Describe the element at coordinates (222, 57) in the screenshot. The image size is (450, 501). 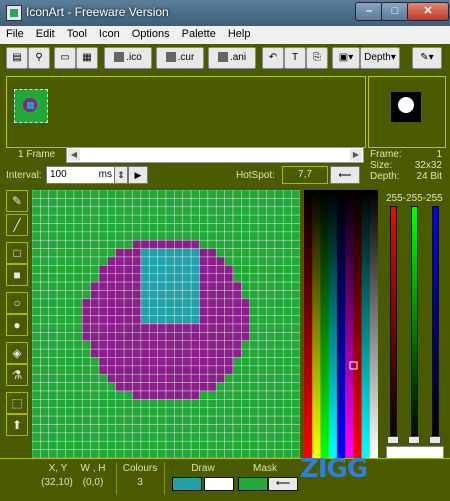
I see `hourglass-icon` at that location.